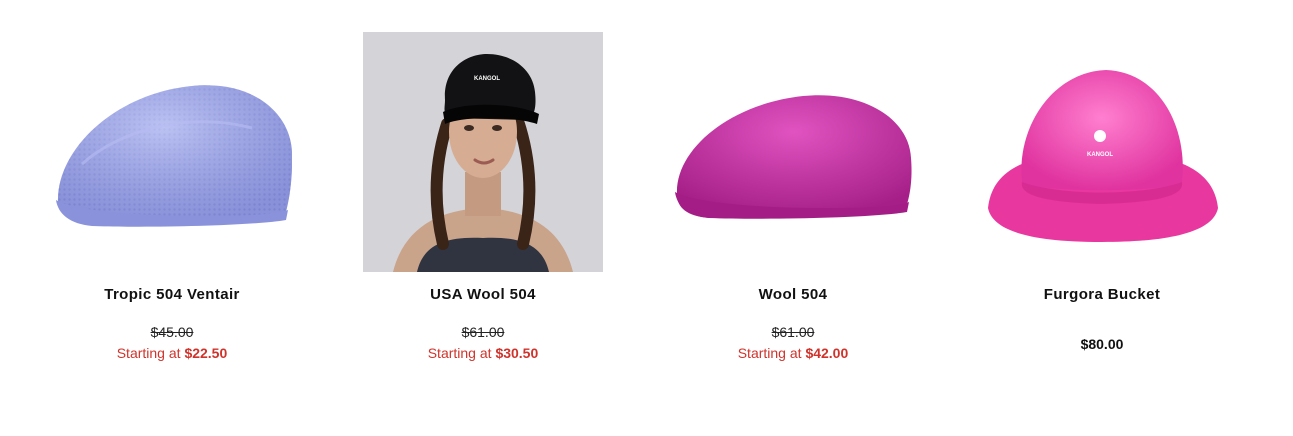  I want to click on product-card: Wool 504 $61.00 Starting at $42.00, so click(793, 197).